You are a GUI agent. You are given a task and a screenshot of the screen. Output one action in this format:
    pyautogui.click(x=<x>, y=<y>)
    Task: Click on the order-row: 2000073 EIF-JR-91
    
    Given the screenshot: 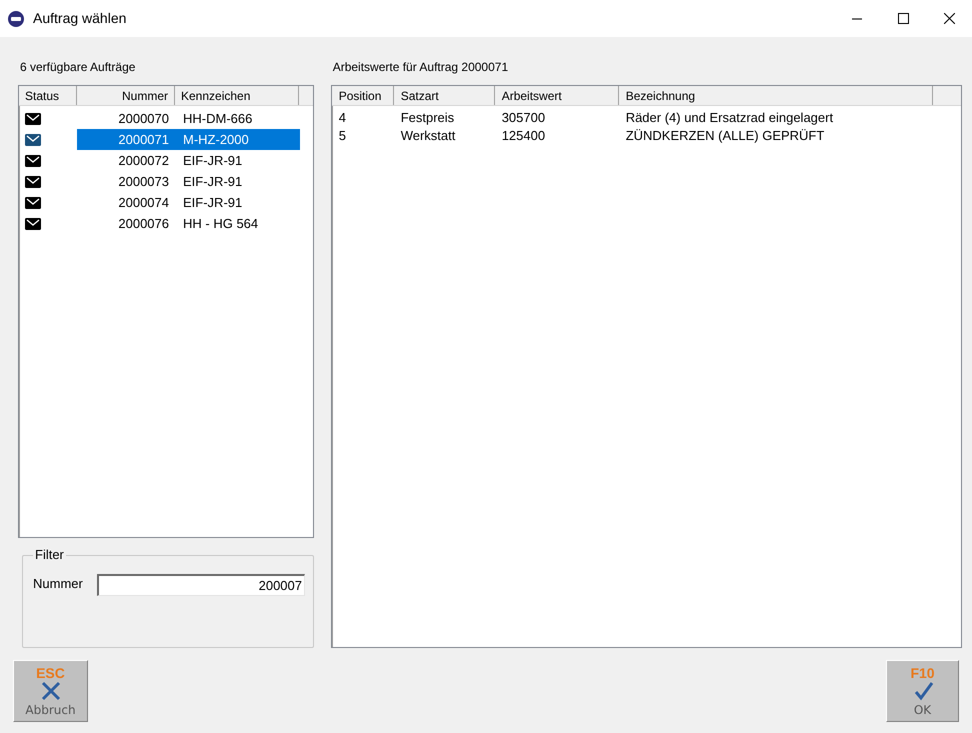 What is the action you would take?
    pyautogui.click(x=188, y=181)
    